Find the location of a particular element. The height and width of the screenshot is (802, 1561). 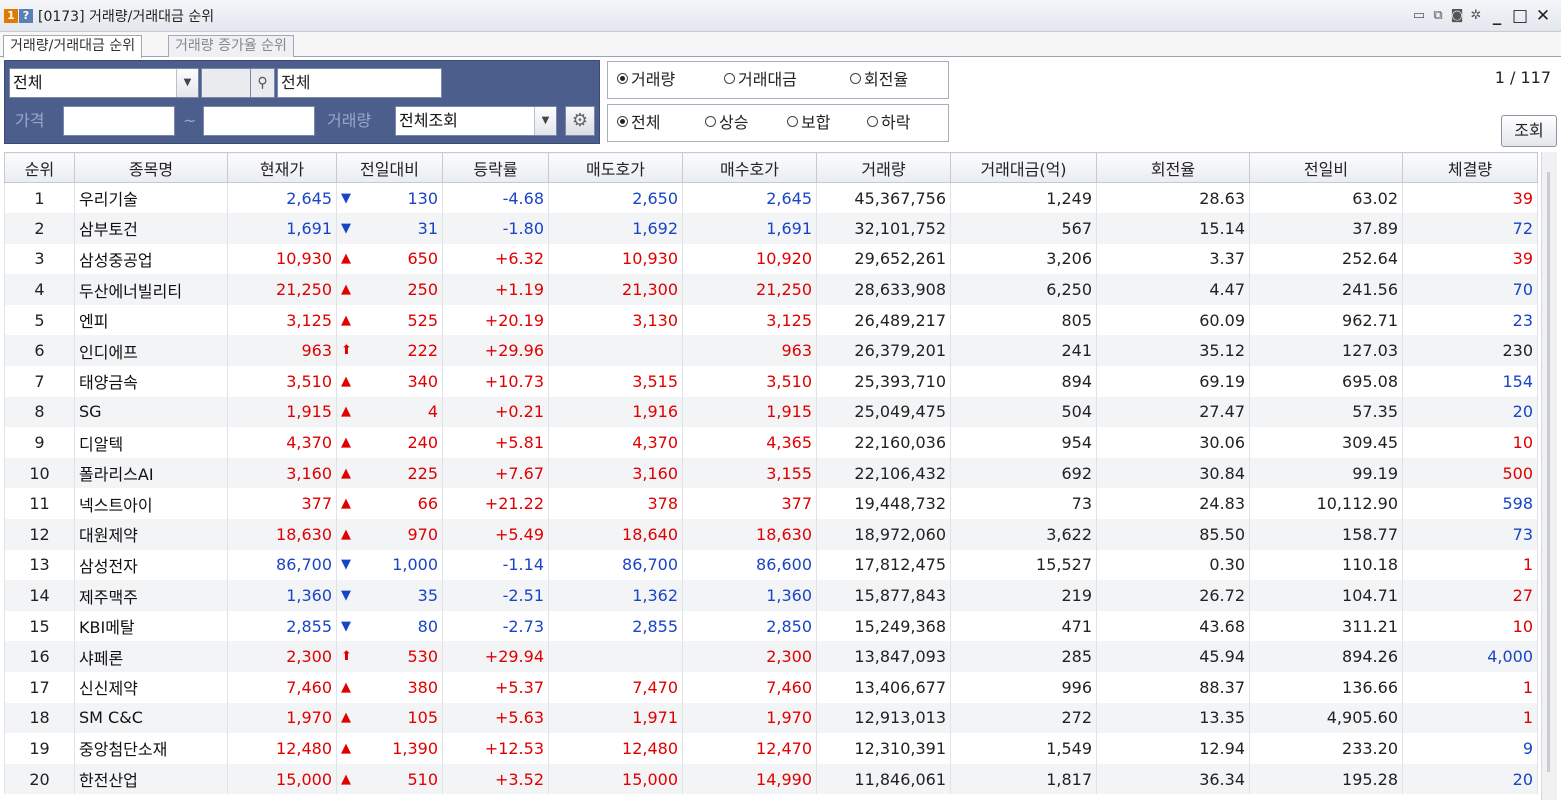

help-badge: ? is located at coordinates (26, 15).